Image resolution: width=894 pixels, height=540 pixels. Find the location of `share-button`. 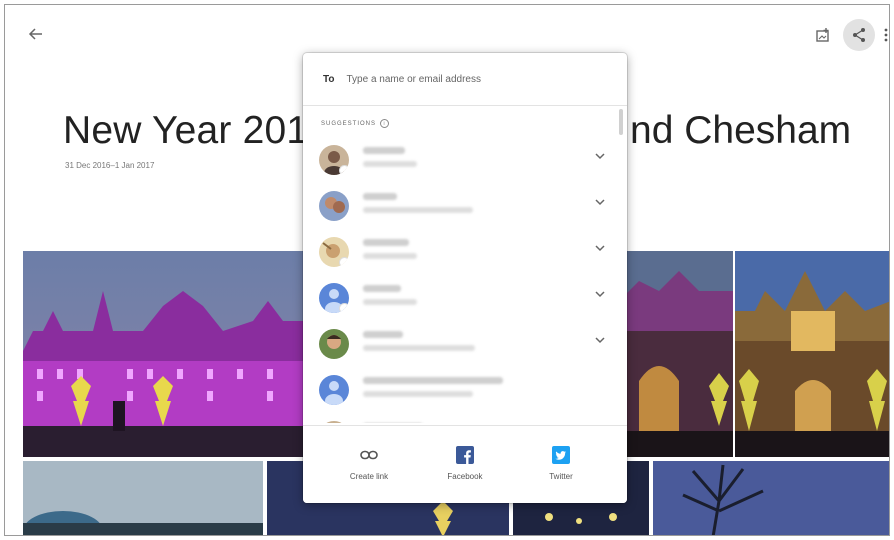

share-button is located at coordinates (859, 35).